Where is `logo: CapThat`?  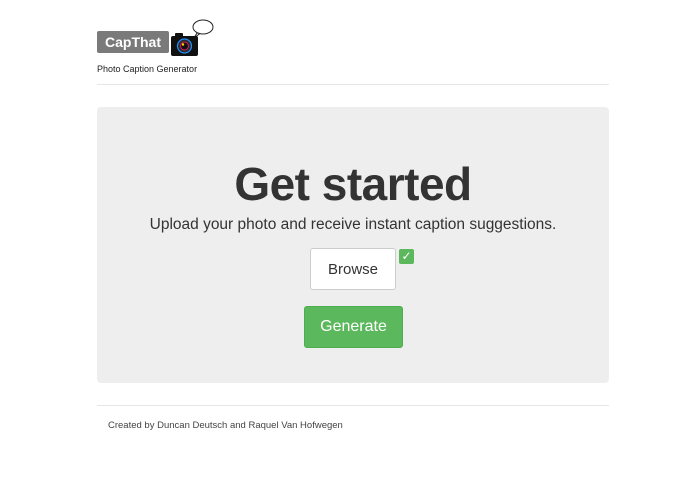 logo: CapThat is located at coordinates (353, 38).